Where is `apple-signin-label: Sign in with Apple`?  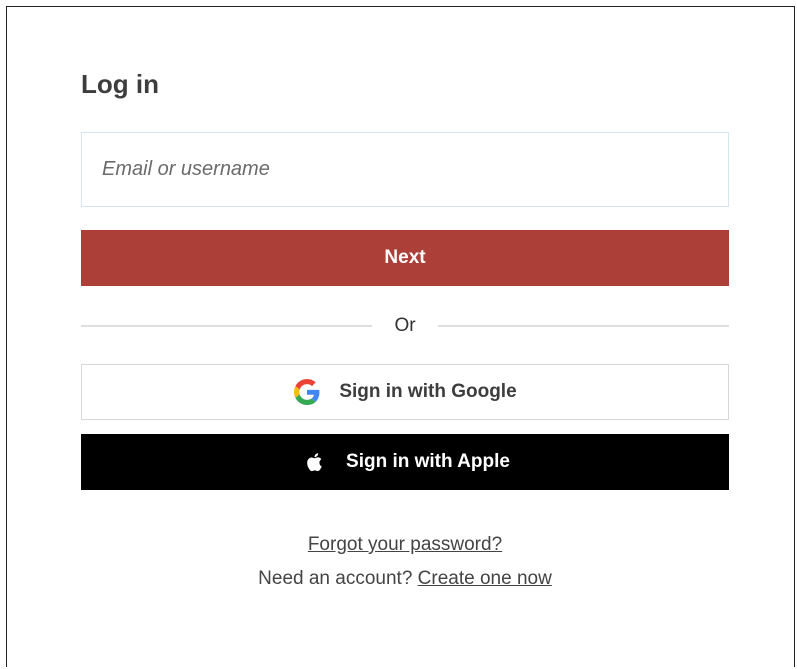 apple-signin-label: Sign in with Apple is located at coordinates (428, 461).